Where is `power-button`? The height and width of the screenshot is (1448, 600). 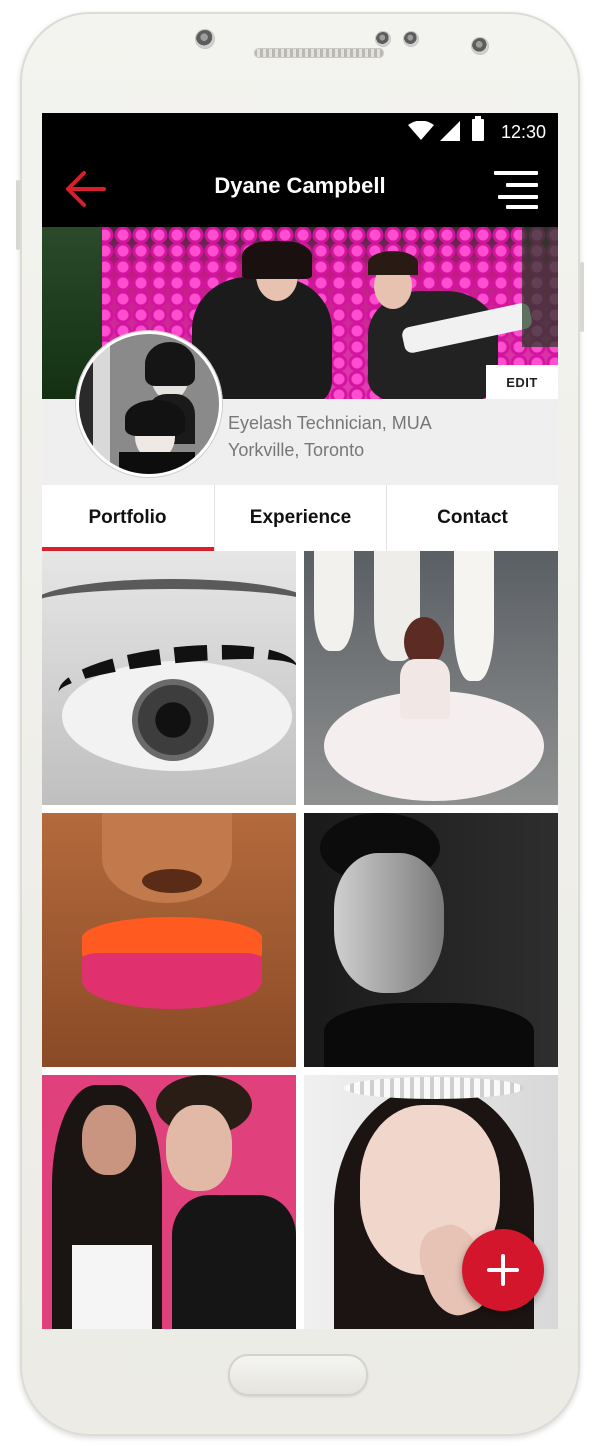 power-button is located at coordinates (582, 297).